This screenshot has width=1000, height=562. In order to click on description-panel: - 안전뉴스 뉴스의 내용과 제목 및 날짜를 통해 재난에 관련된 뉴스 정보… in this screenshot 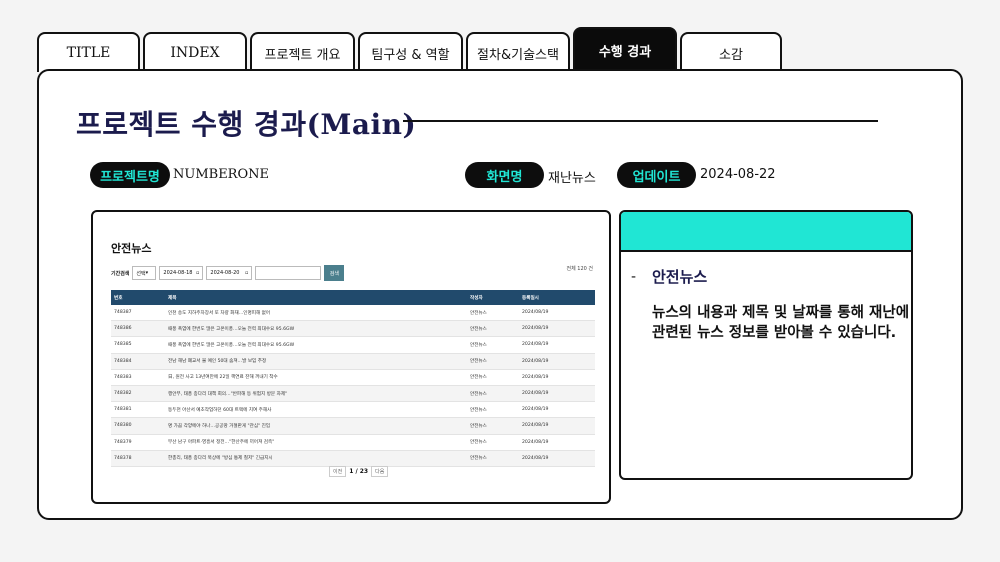, I will do `click(766, 345)`.